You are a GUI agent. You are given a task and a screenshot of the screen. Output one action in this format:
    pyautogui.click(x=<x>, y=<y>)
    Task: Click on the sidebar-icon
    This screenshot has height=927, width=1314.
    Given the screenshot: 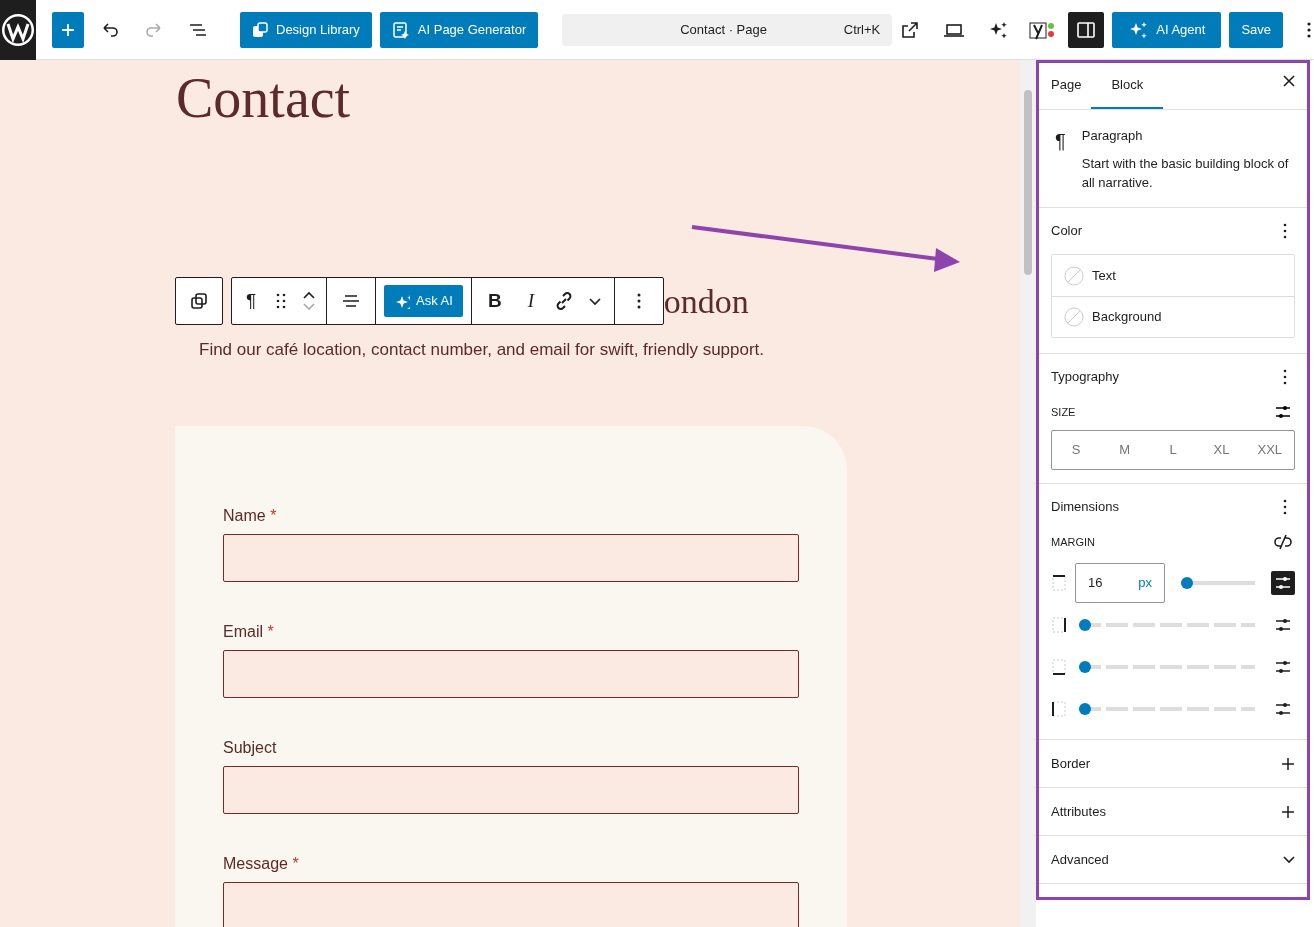 What is the action you would take?
    pyautogui.click(x=1086, y=29)
    